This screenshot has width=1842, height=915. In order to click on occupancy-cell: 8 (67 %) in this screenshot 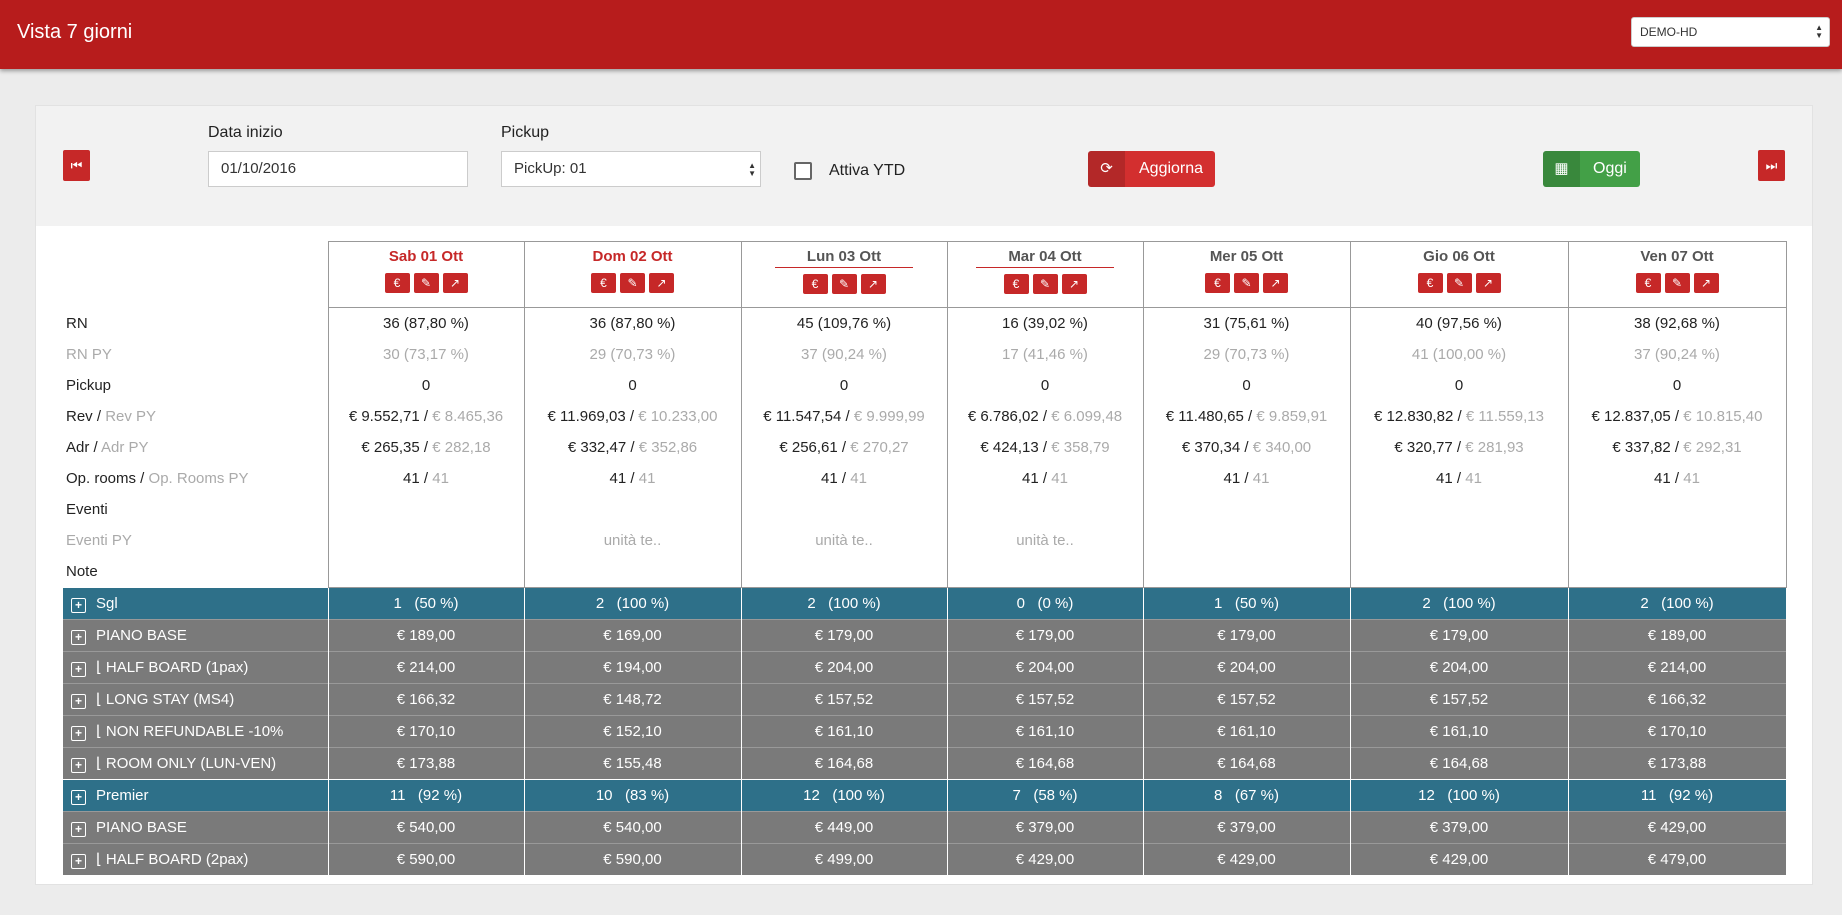, I will do `click(1246, 795)`.